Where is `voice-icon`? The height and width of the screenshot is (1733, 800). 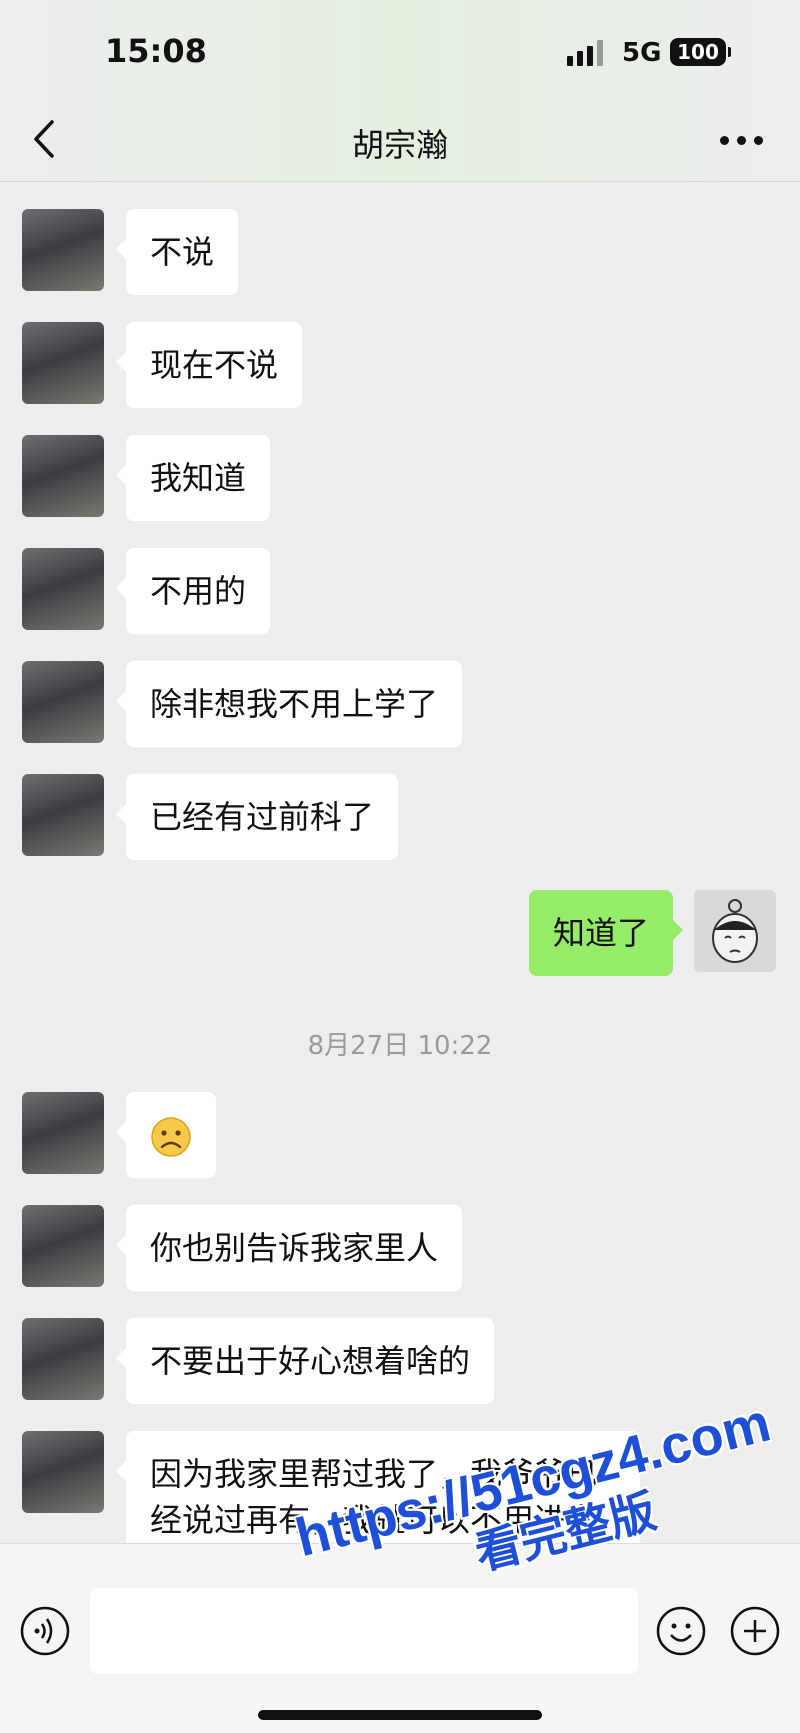
voice-icon is located at coordinates (45, 1631).